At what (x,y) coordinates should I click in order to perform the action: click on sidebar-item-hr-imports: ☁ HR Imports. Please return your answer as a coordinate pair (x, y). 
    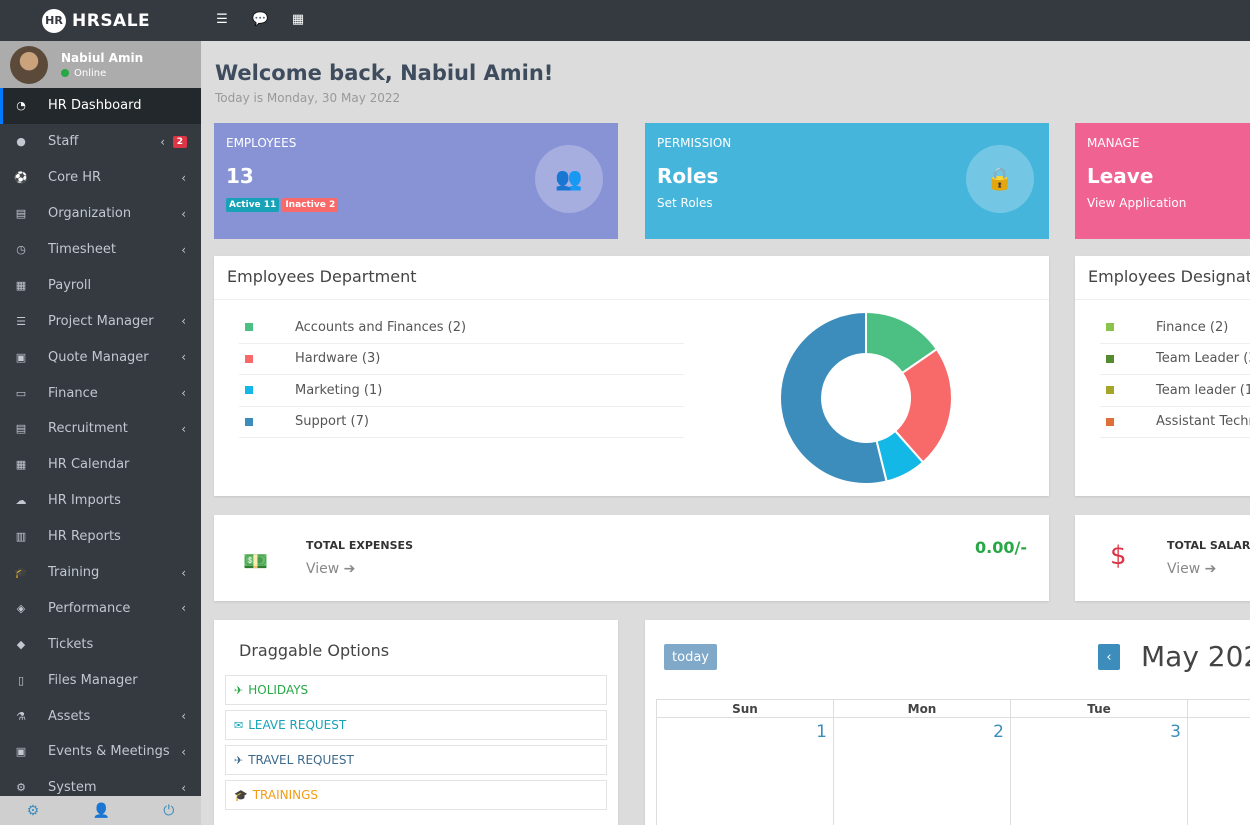
    Looking at the image, I should click on (100, 501).